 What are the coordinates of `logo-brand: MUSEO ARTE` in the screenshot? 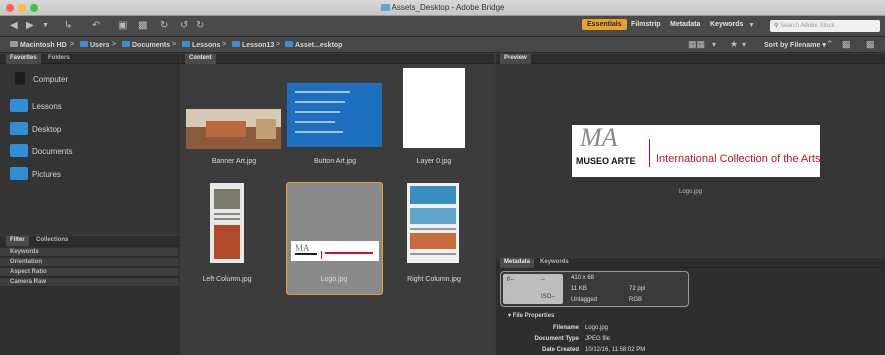 It's located at (606, 161).